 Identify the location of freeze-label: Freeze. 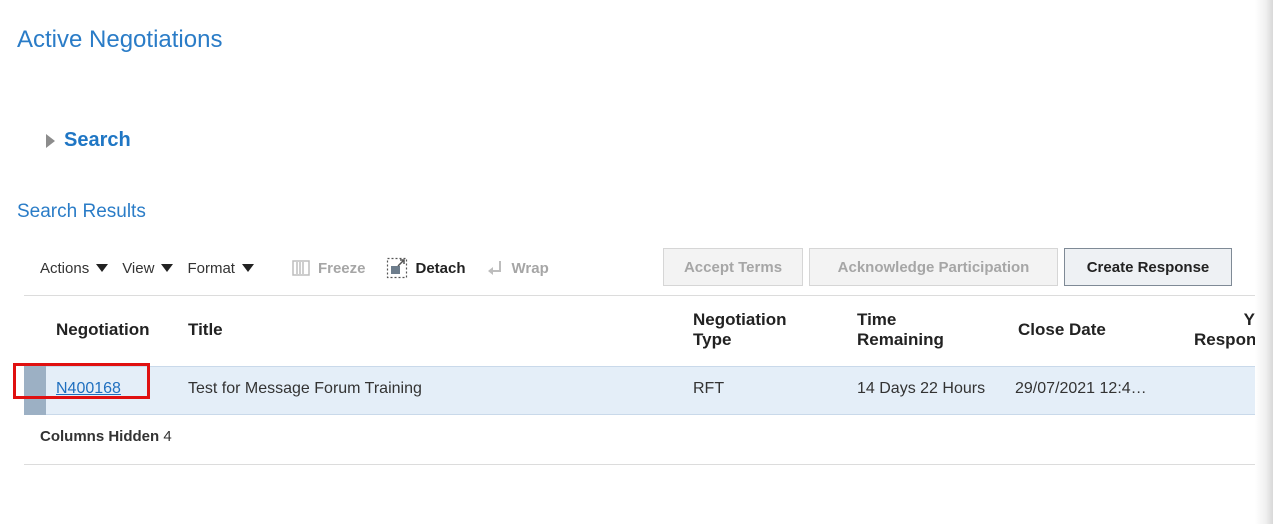
(341, 268).